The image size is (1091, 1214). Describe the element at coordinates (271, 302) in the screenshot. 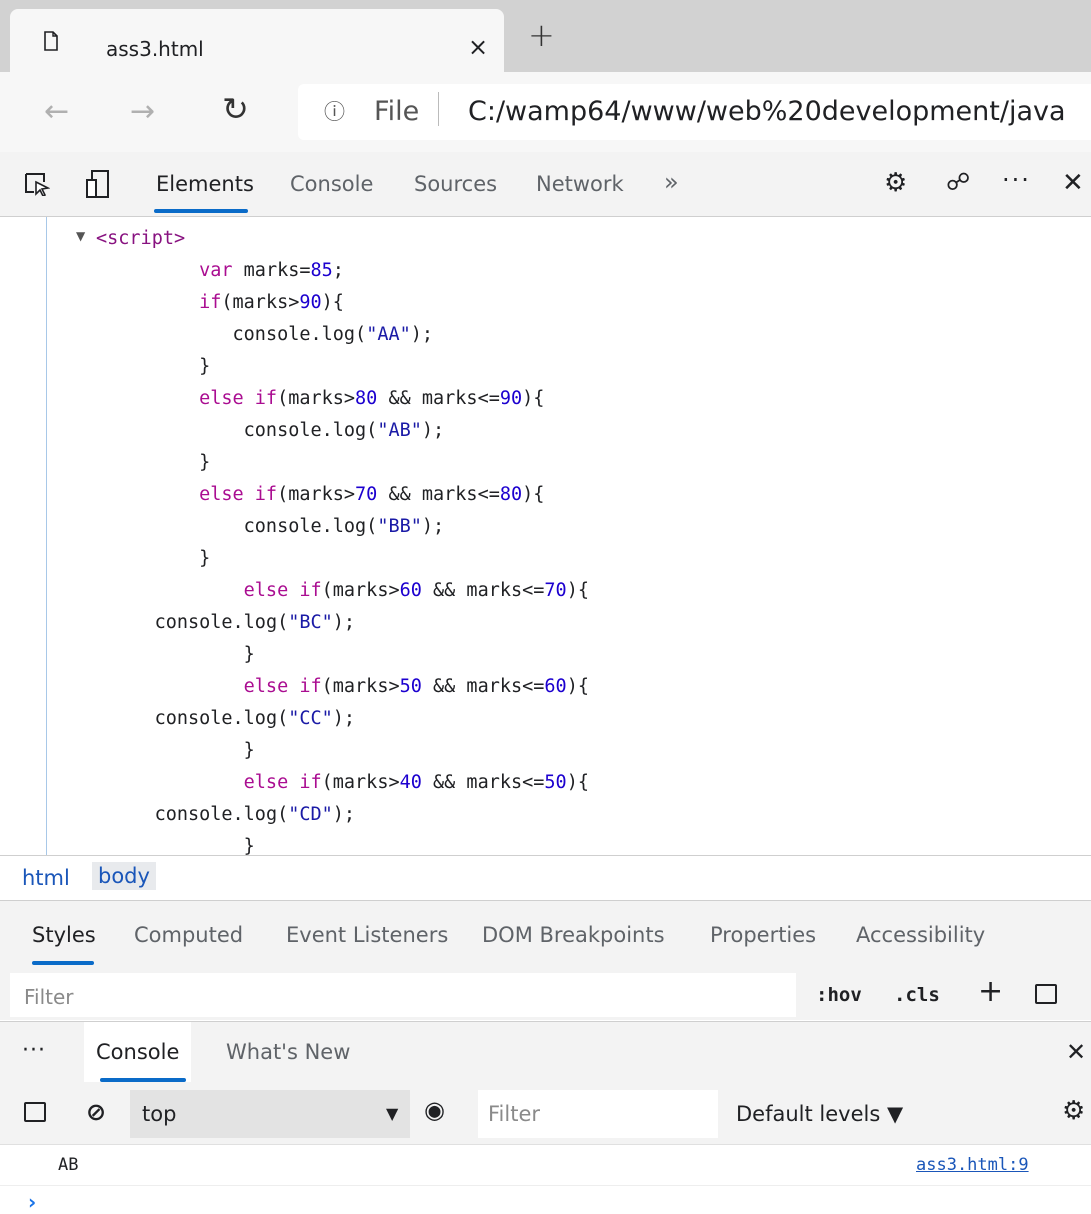

I see `code-line: if(marks>90){` at that location.